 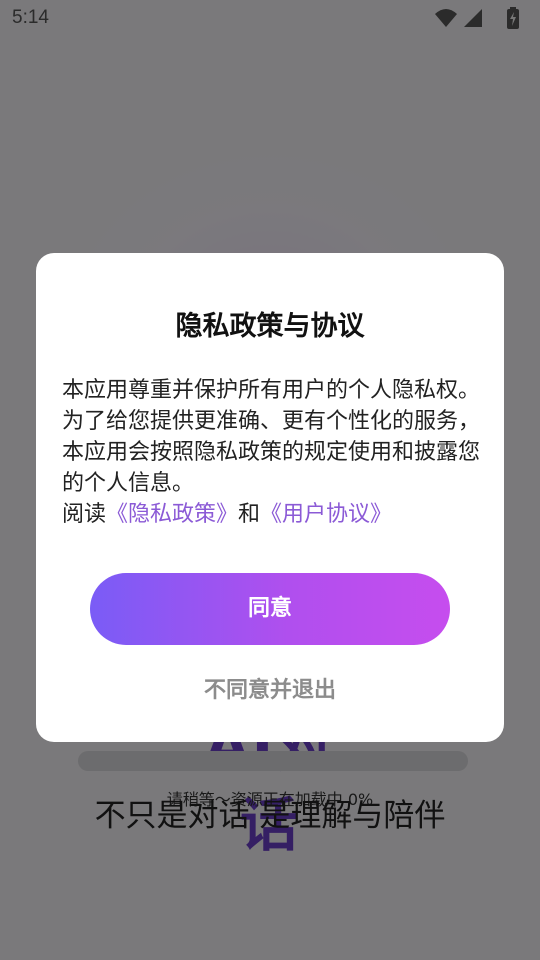 I want to click on read-prefix-text: 阅读, so click(x=84, y=514).